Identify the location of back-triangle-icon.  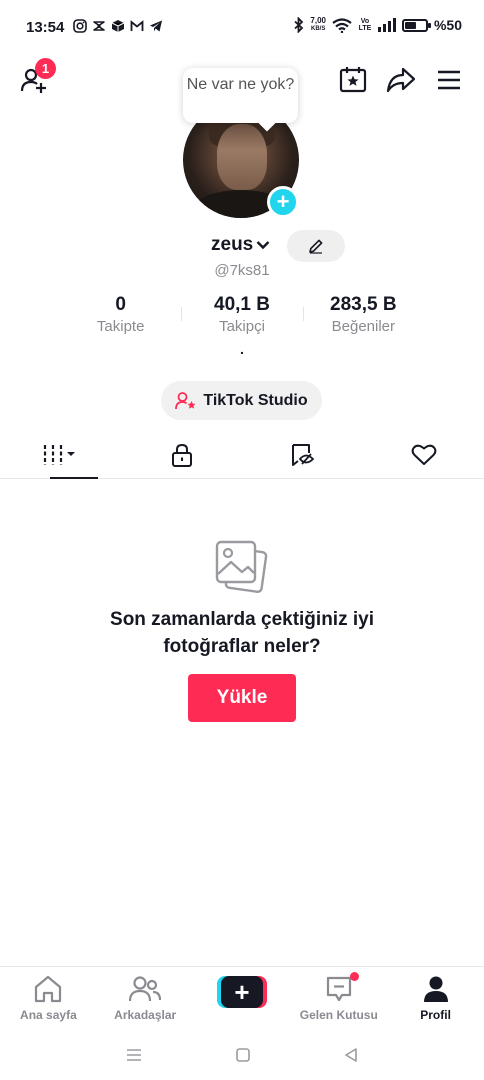
(351, 1055).